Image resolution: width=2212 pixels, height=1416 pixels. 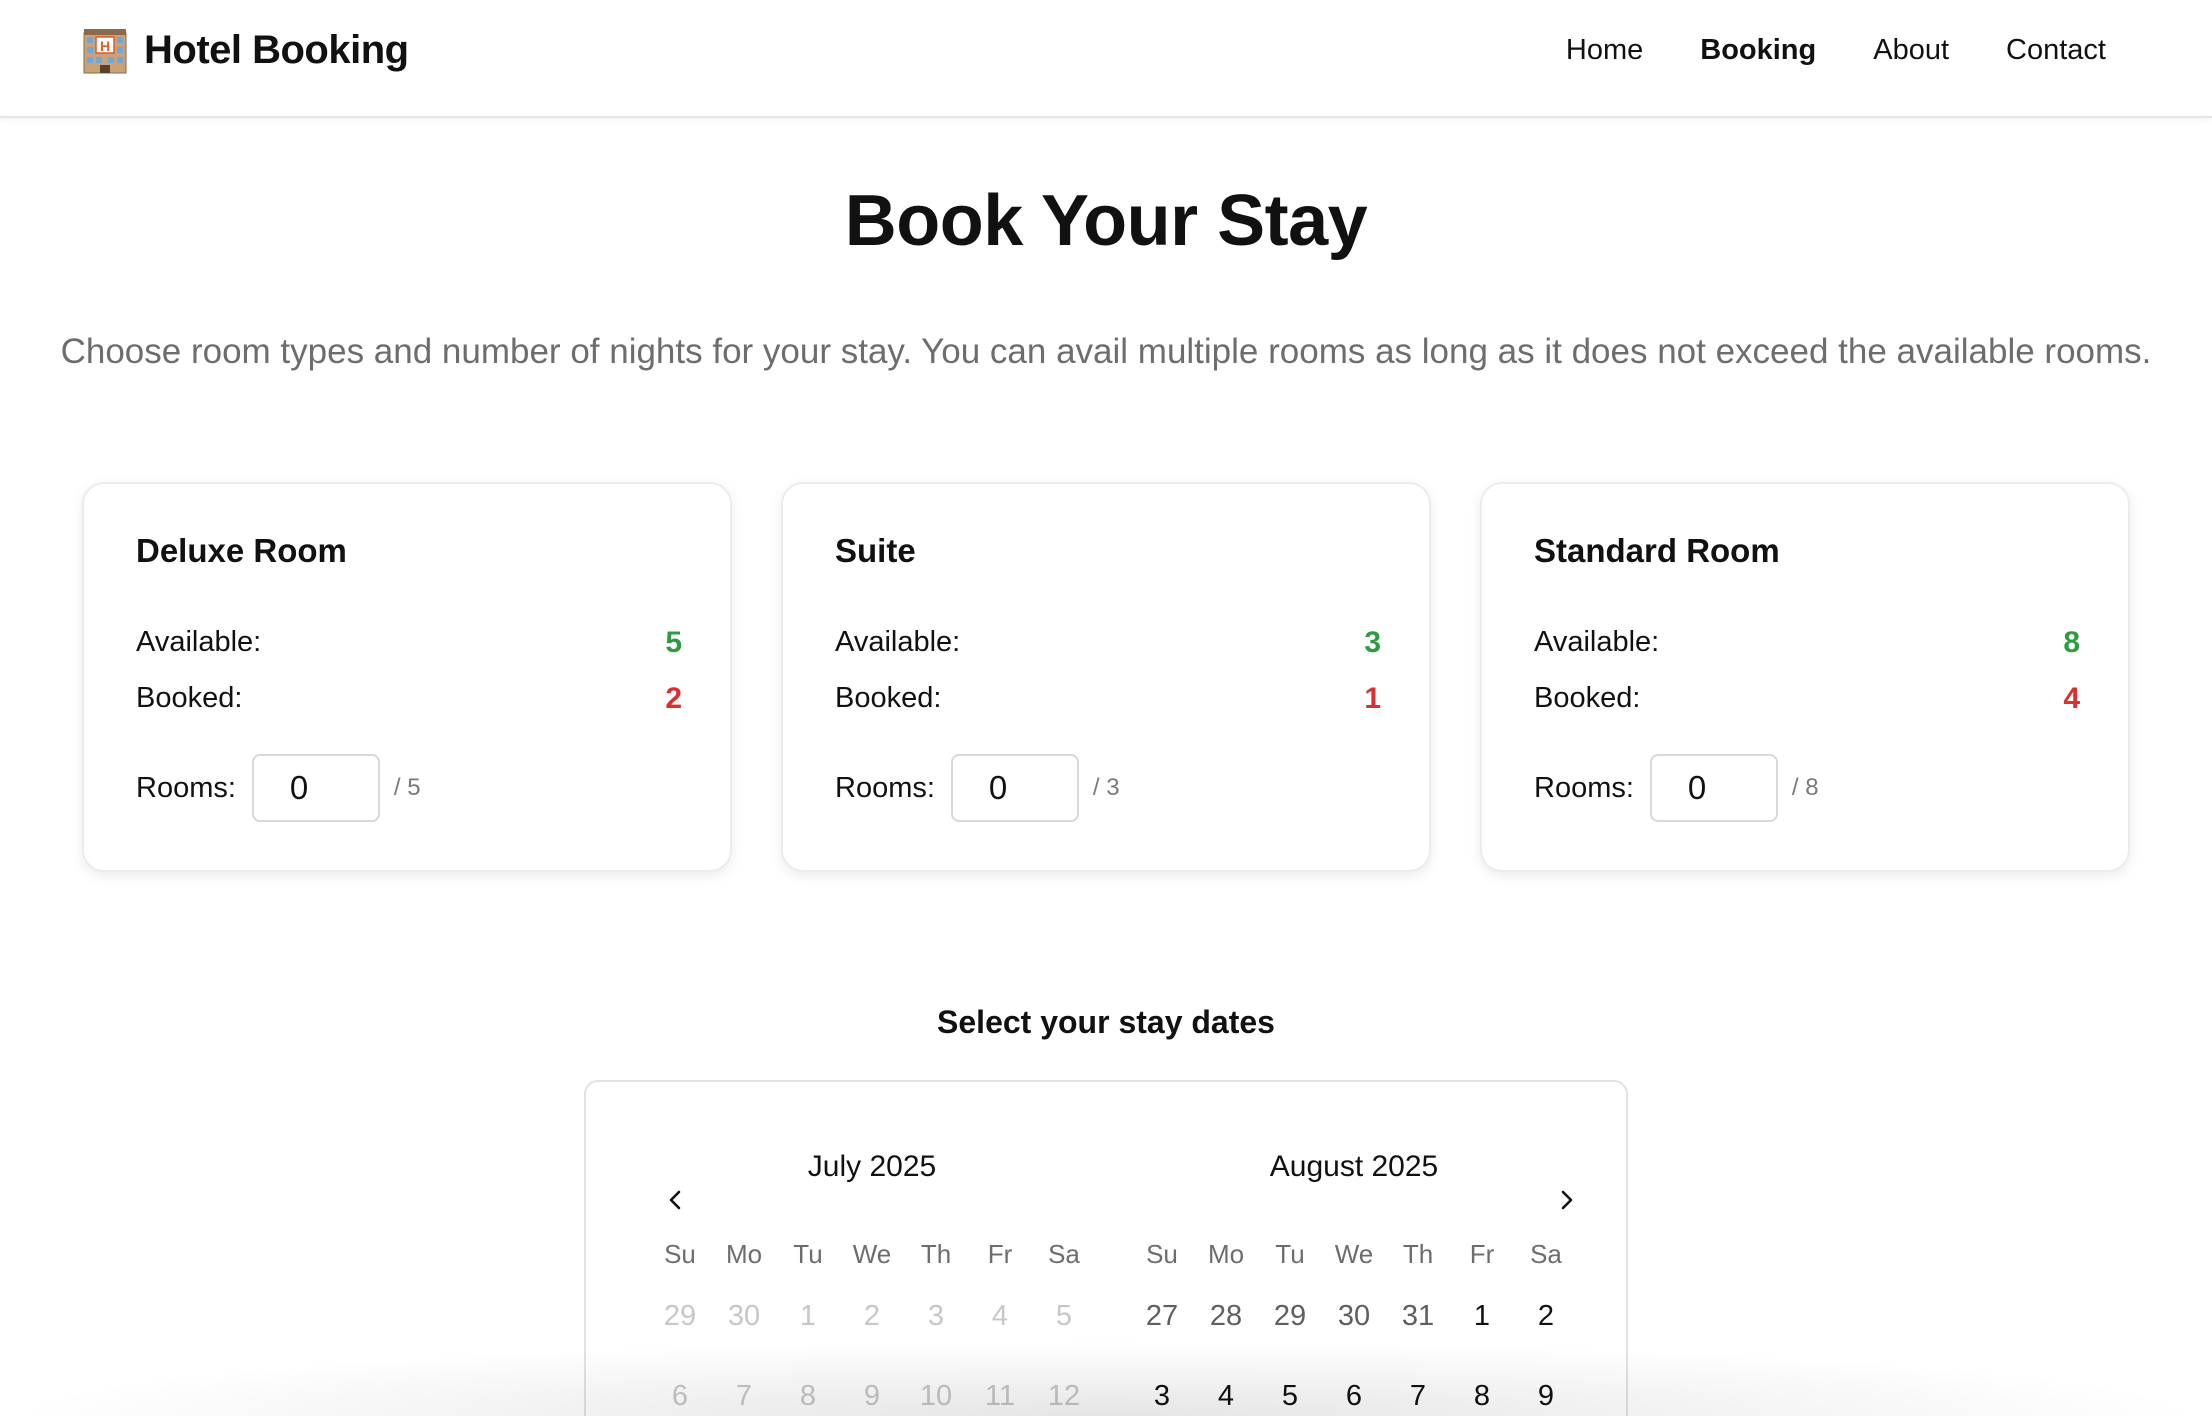 I want to click on booked-row: Booked: 4, so click(x=1807, y=699).